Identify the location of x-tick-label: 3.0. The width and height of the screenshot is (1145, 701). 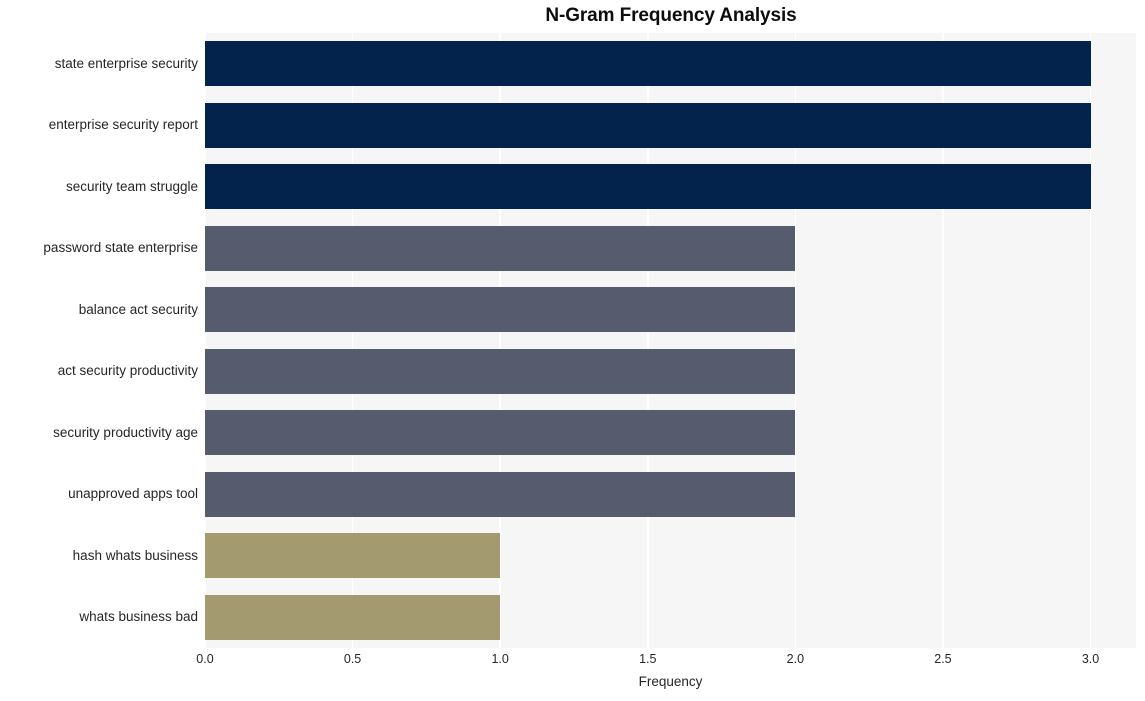
(1090, 659).